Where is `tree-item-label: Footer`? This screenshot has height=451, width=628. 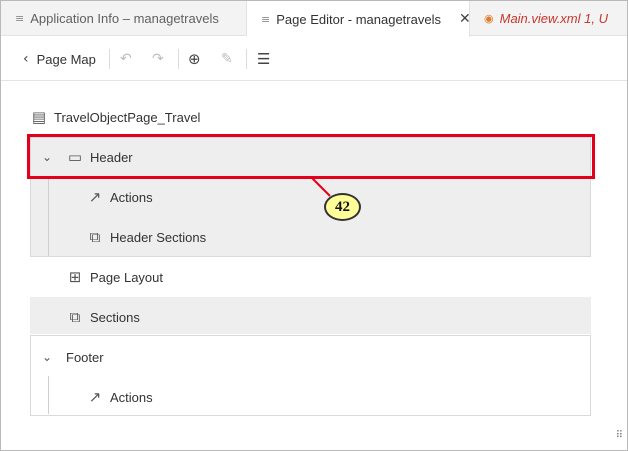 tree-item-label: Footer is located at coordinates (85, 357).